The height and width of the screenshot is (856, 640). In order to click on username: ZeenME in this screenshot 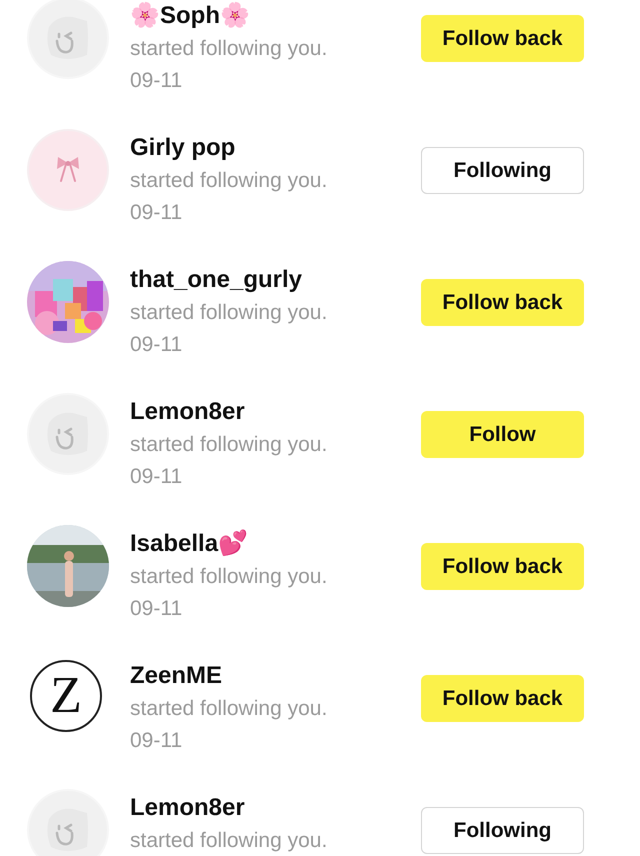, I will do `click(275, 676)`.